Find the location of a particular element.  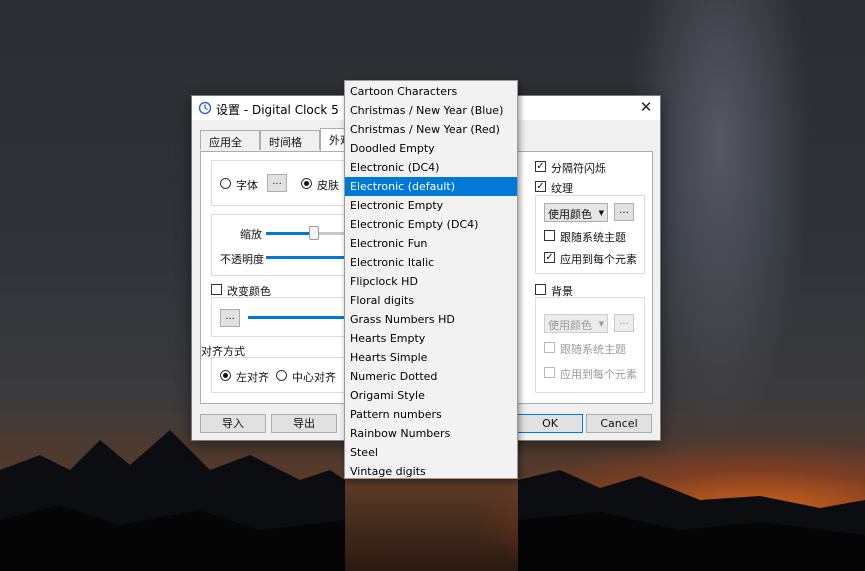

skin-radio is located at coordinates (306, 183).